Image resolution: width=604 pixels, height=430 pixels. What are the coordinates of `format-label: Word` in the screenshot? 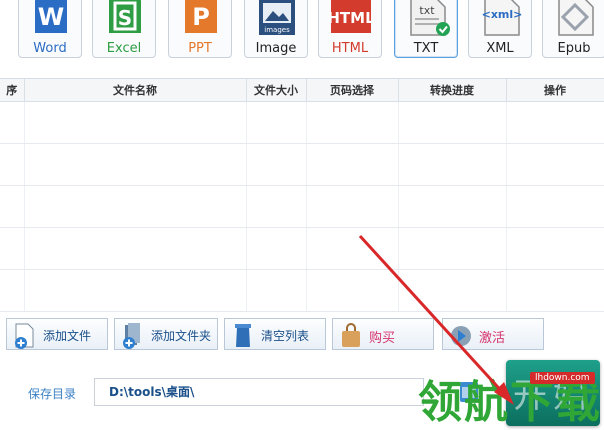 It's located at (50, 48).